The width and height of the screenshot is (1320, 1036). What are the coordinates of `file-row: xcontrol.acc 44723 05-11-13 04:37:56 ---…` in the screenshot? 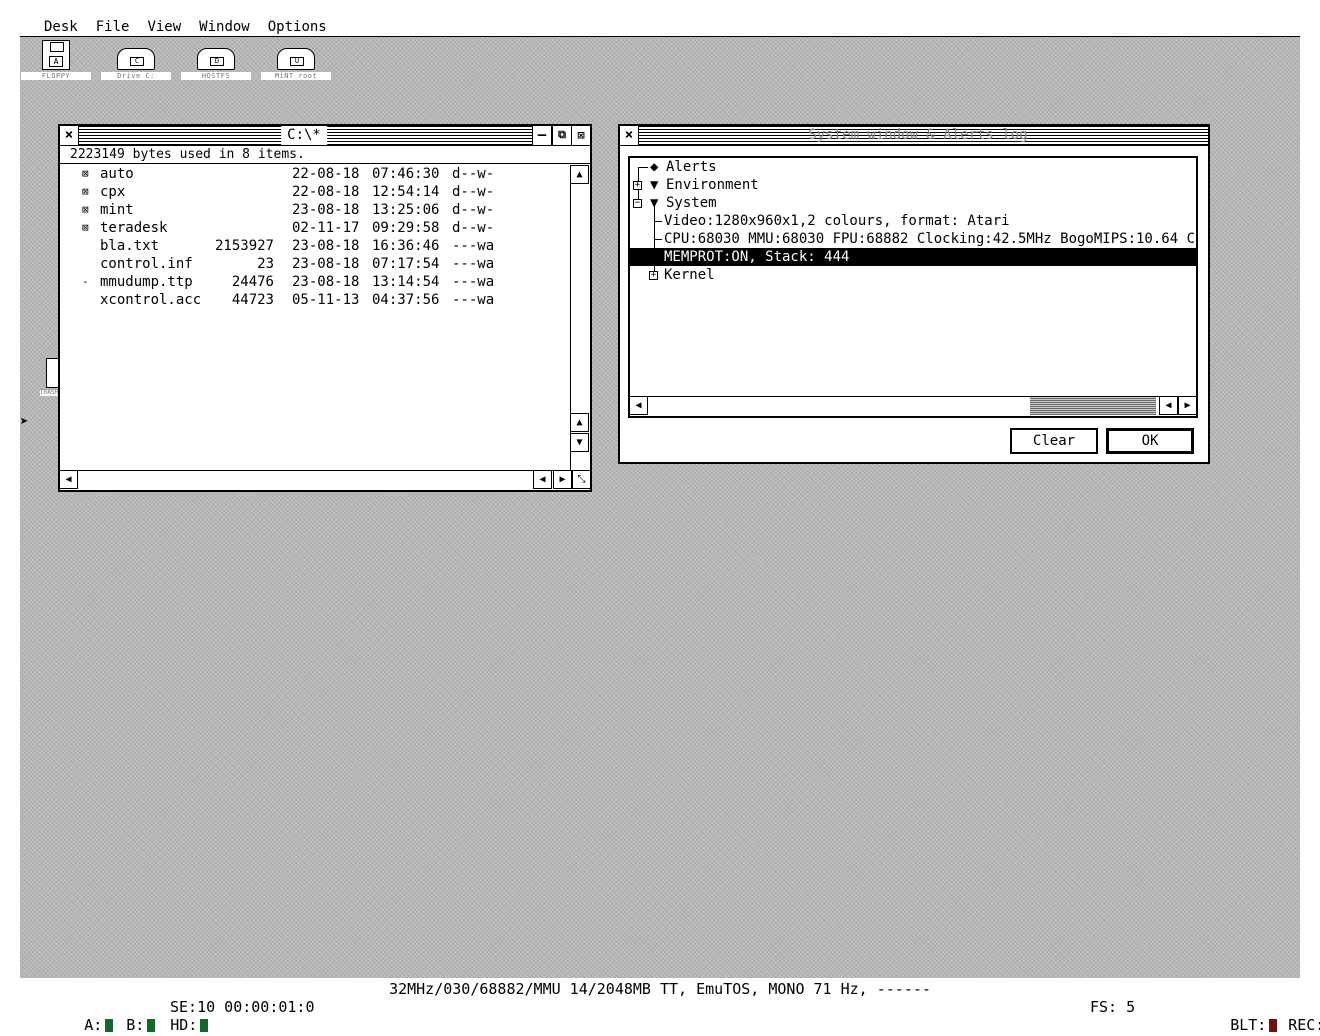 It's located at (315, 300).